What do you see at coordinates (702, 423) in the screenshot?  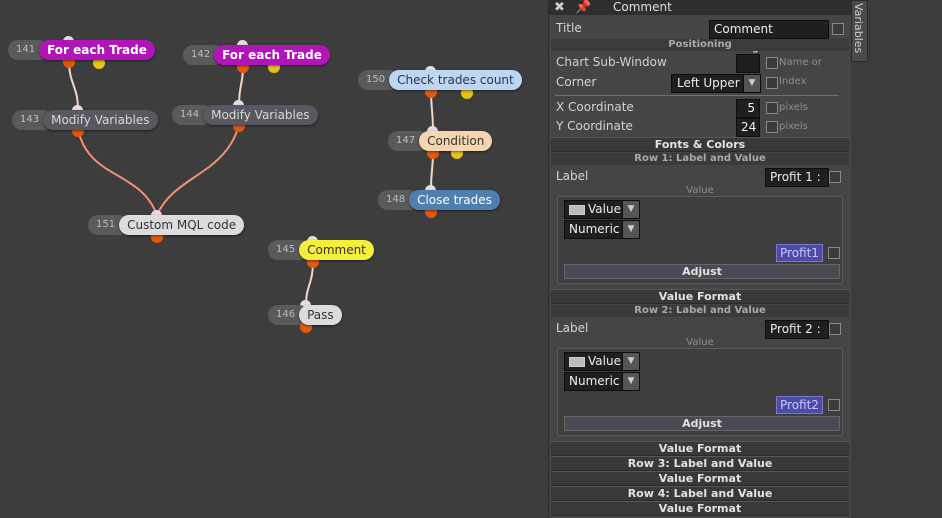 I see `row2-adjust-button: Adjust` at bounding box center [702, 423].